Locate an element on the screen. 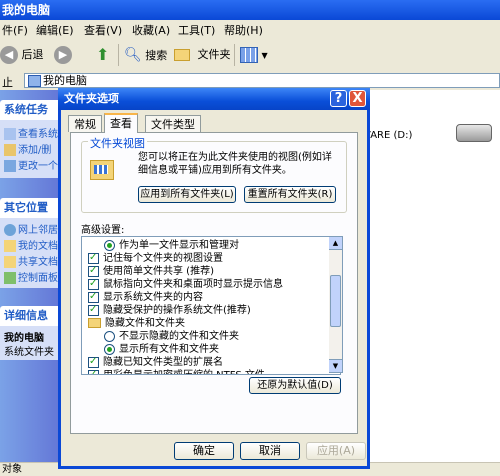 This screenshot has width=500, height=476. settings-icon is located at coordinates (10, 166).